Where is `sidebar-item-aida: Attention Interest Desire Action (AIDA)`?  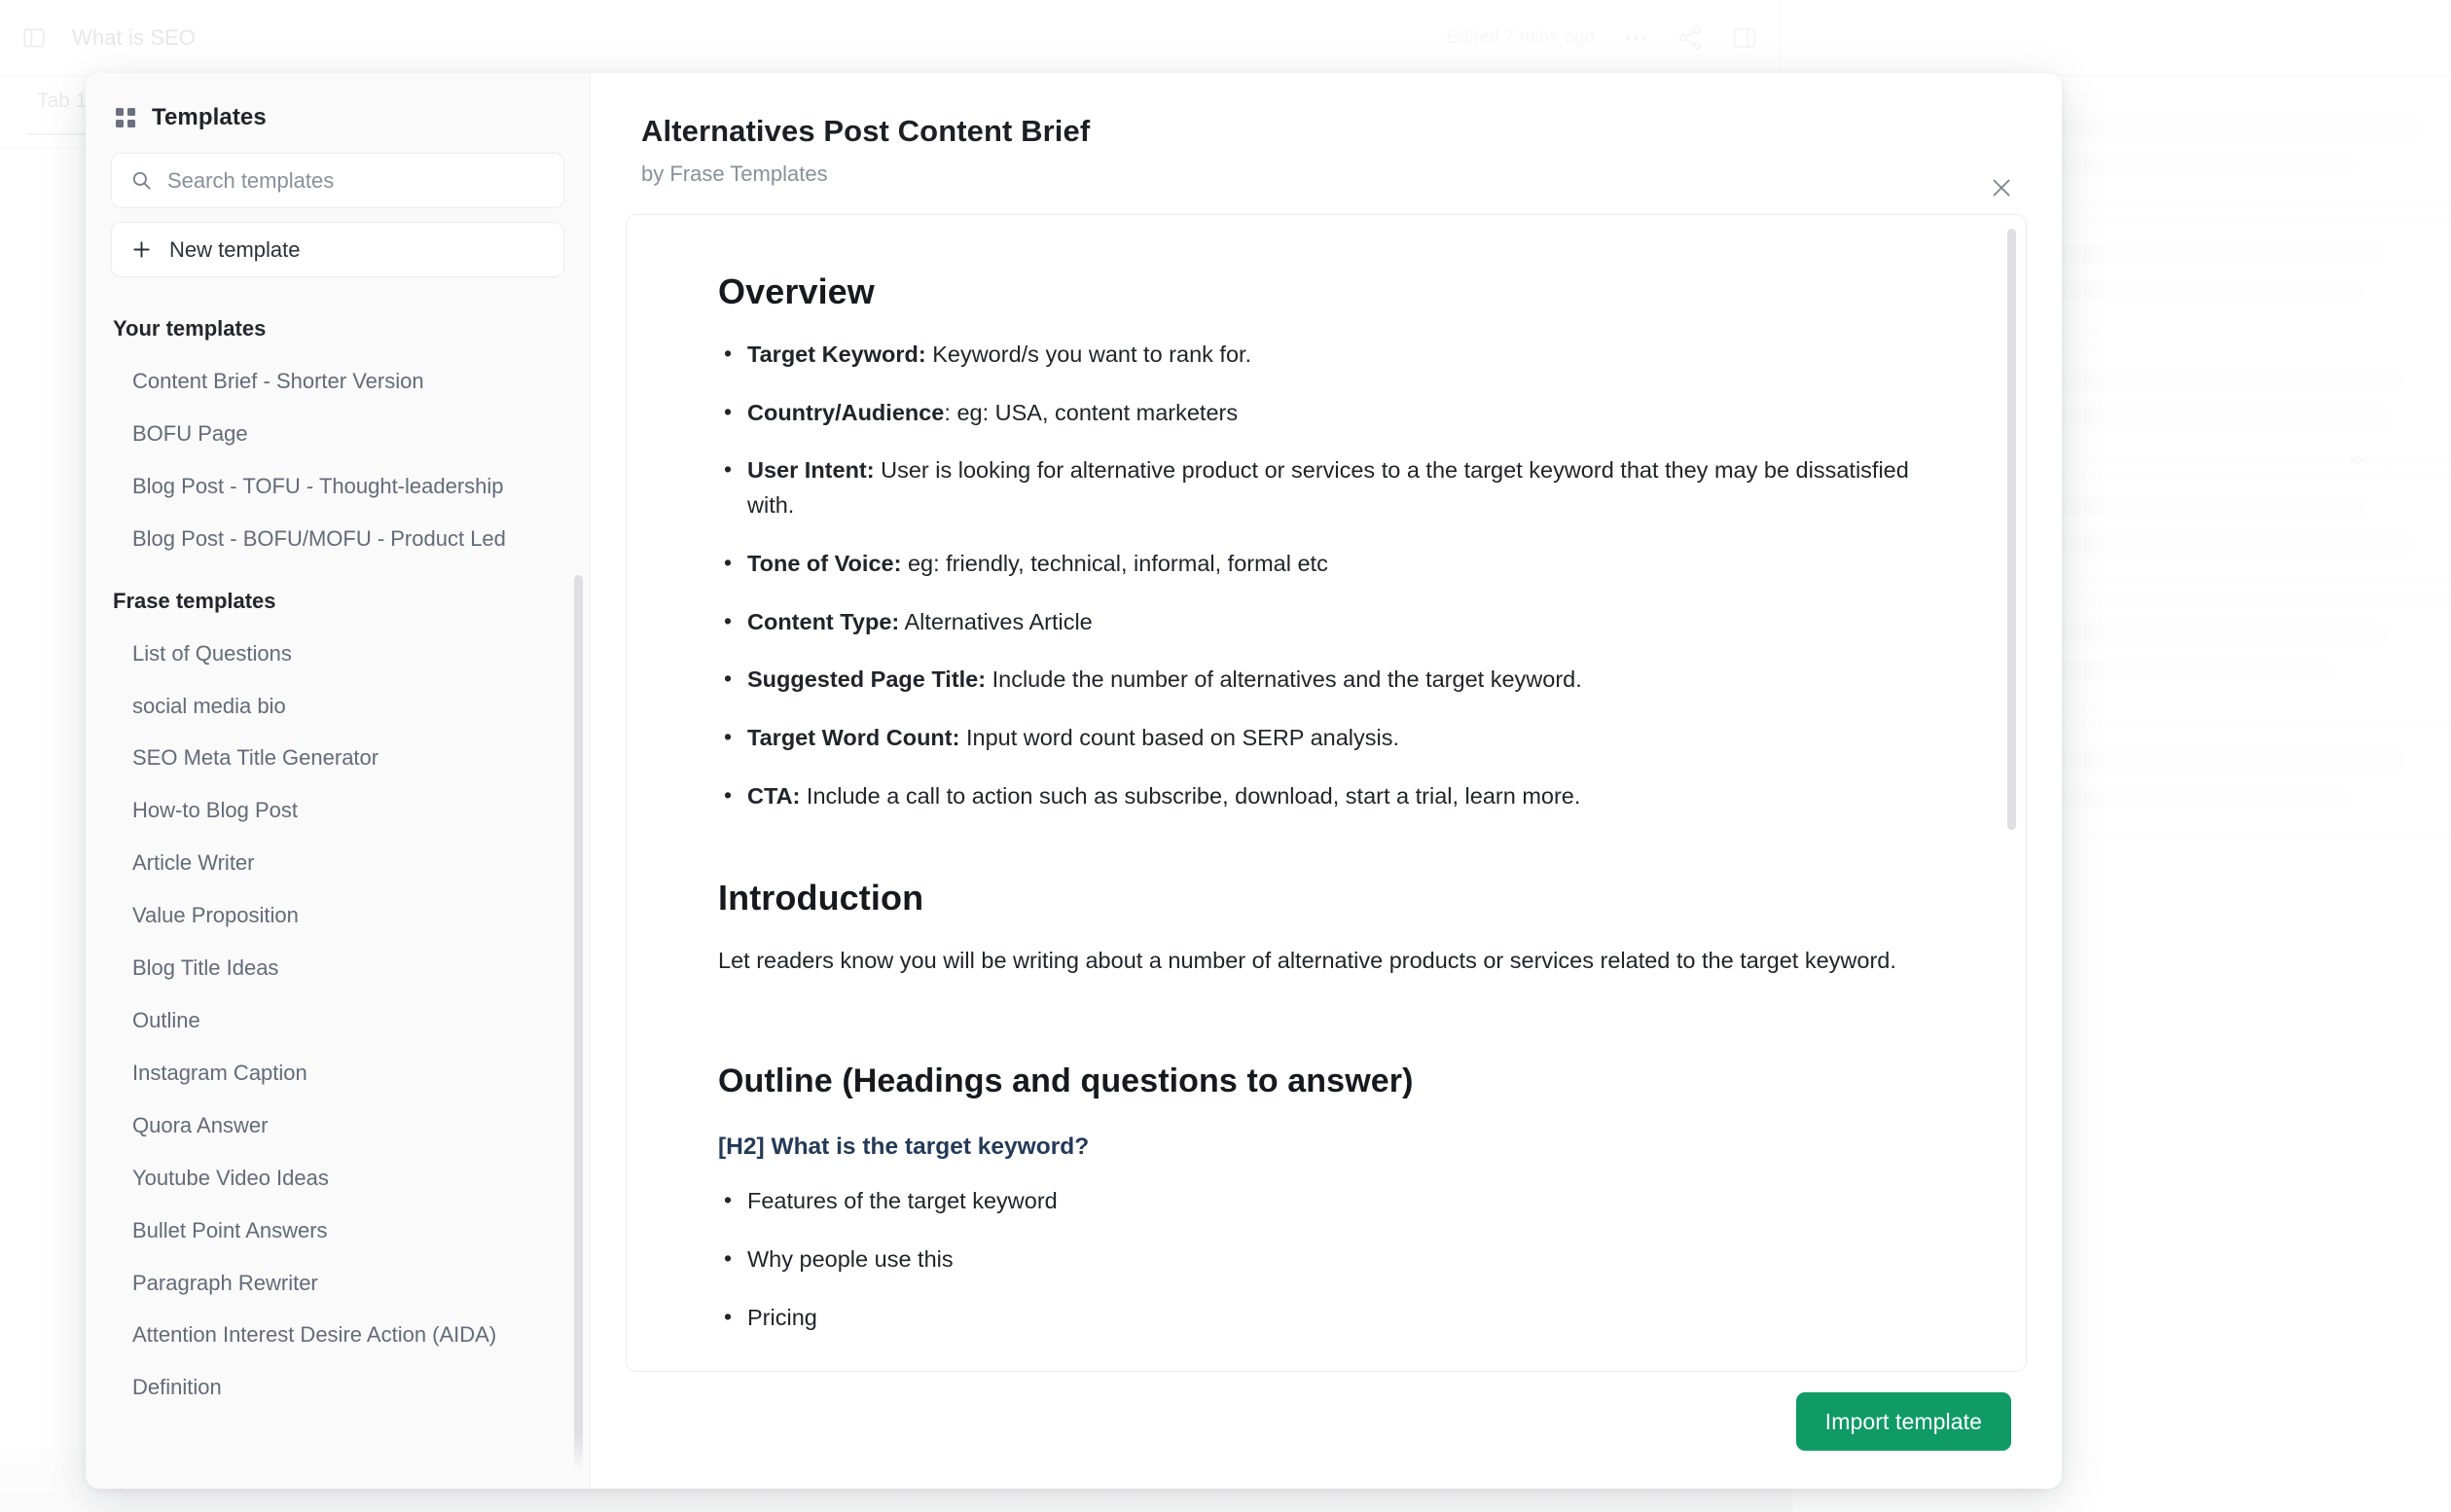
sidebar-item-aida: Attention Interest Desire Action (AIDA) is located at coordinates (337, 1335).